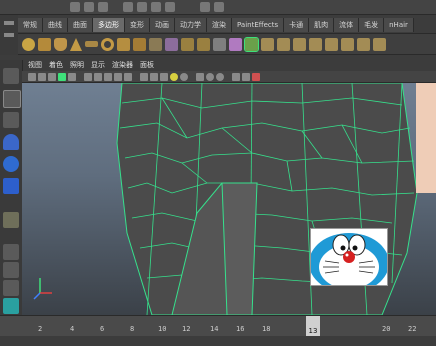 This screenshot has height=346, width=436. I want to click on poly-sphere-icon, so click(28, 44).